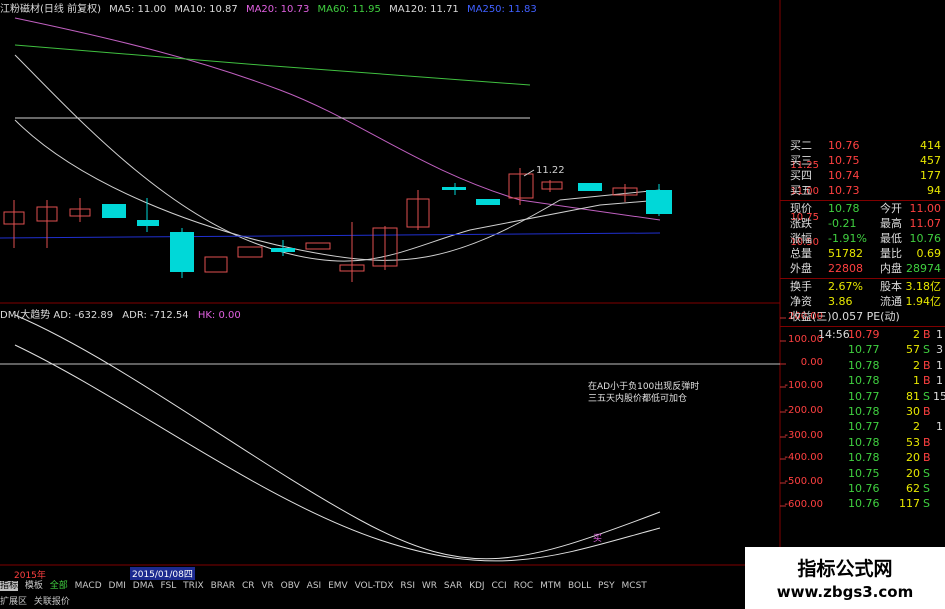 The height and width of the screenshot is (609, 945). What do you see at coordinates (896, 396) in the screenshot?
I see `tick-row: 10.77 81 S 15` at bounding box center [896, 396].